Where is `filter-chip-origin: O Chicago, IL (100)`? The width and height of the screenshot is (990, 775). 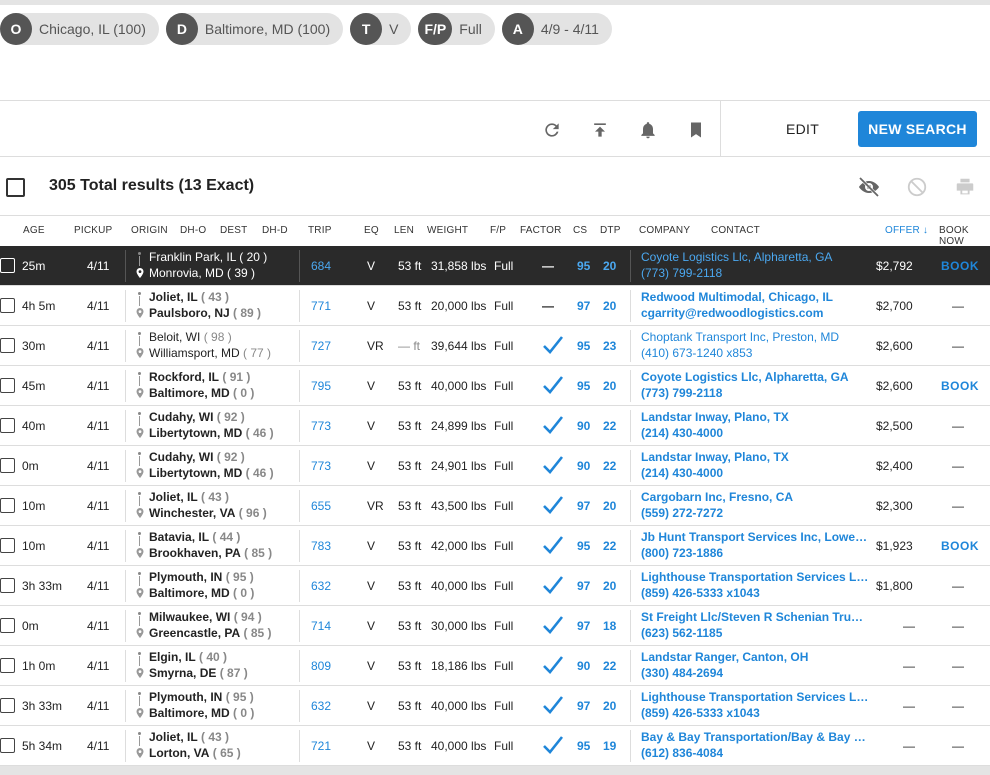 filter-chip-origin: O Chicago, IL (100) is located at coordinates (79, 29).